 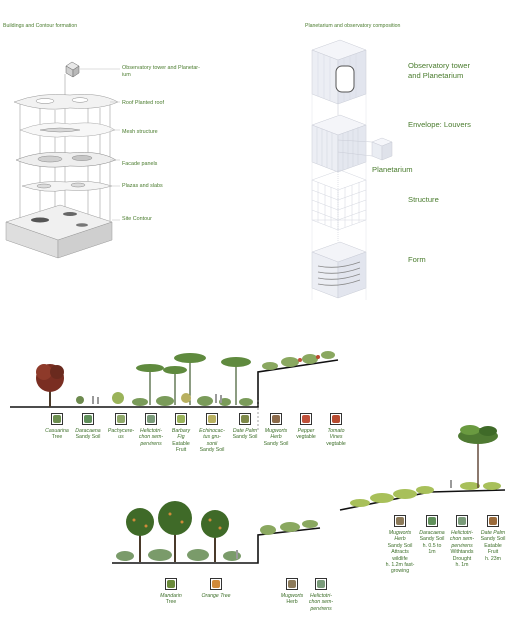 What do you see at coordinates (62, 160) in the screenshot?
I see `exploded-layers-drawing` at bounding box center [62, 160].